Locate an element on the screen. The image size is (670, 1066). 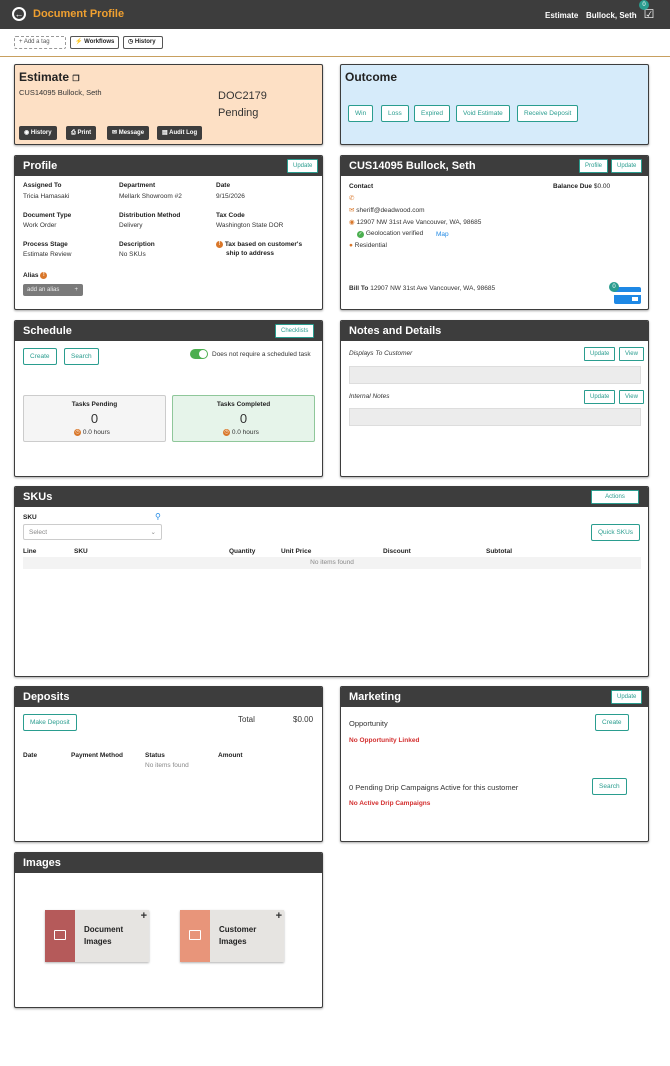
schedule-search-button: Search is located at coordinates (81, 356).